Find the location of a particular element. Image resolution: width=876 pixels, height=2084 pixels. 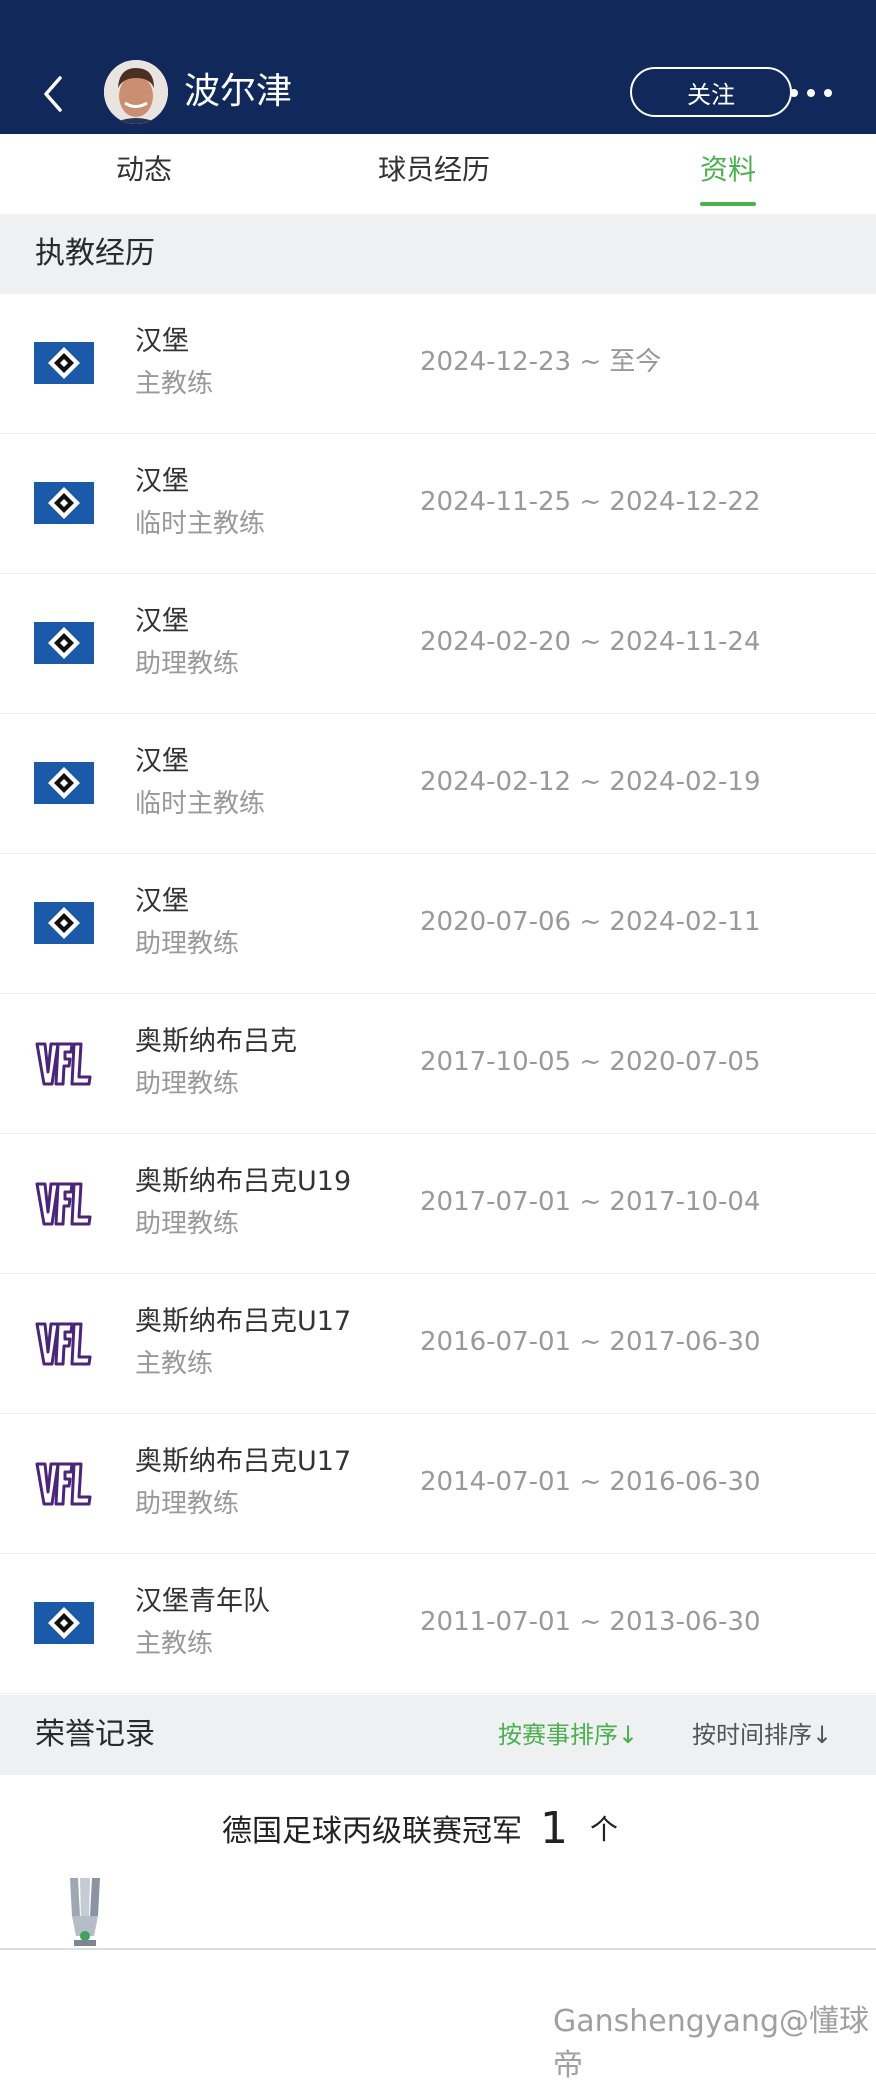

coaching-row: 奥斯纳布吕克U17 助理教练 2014-07-01 ~ 2016-06-30 is located at coordinates (438, 1484).